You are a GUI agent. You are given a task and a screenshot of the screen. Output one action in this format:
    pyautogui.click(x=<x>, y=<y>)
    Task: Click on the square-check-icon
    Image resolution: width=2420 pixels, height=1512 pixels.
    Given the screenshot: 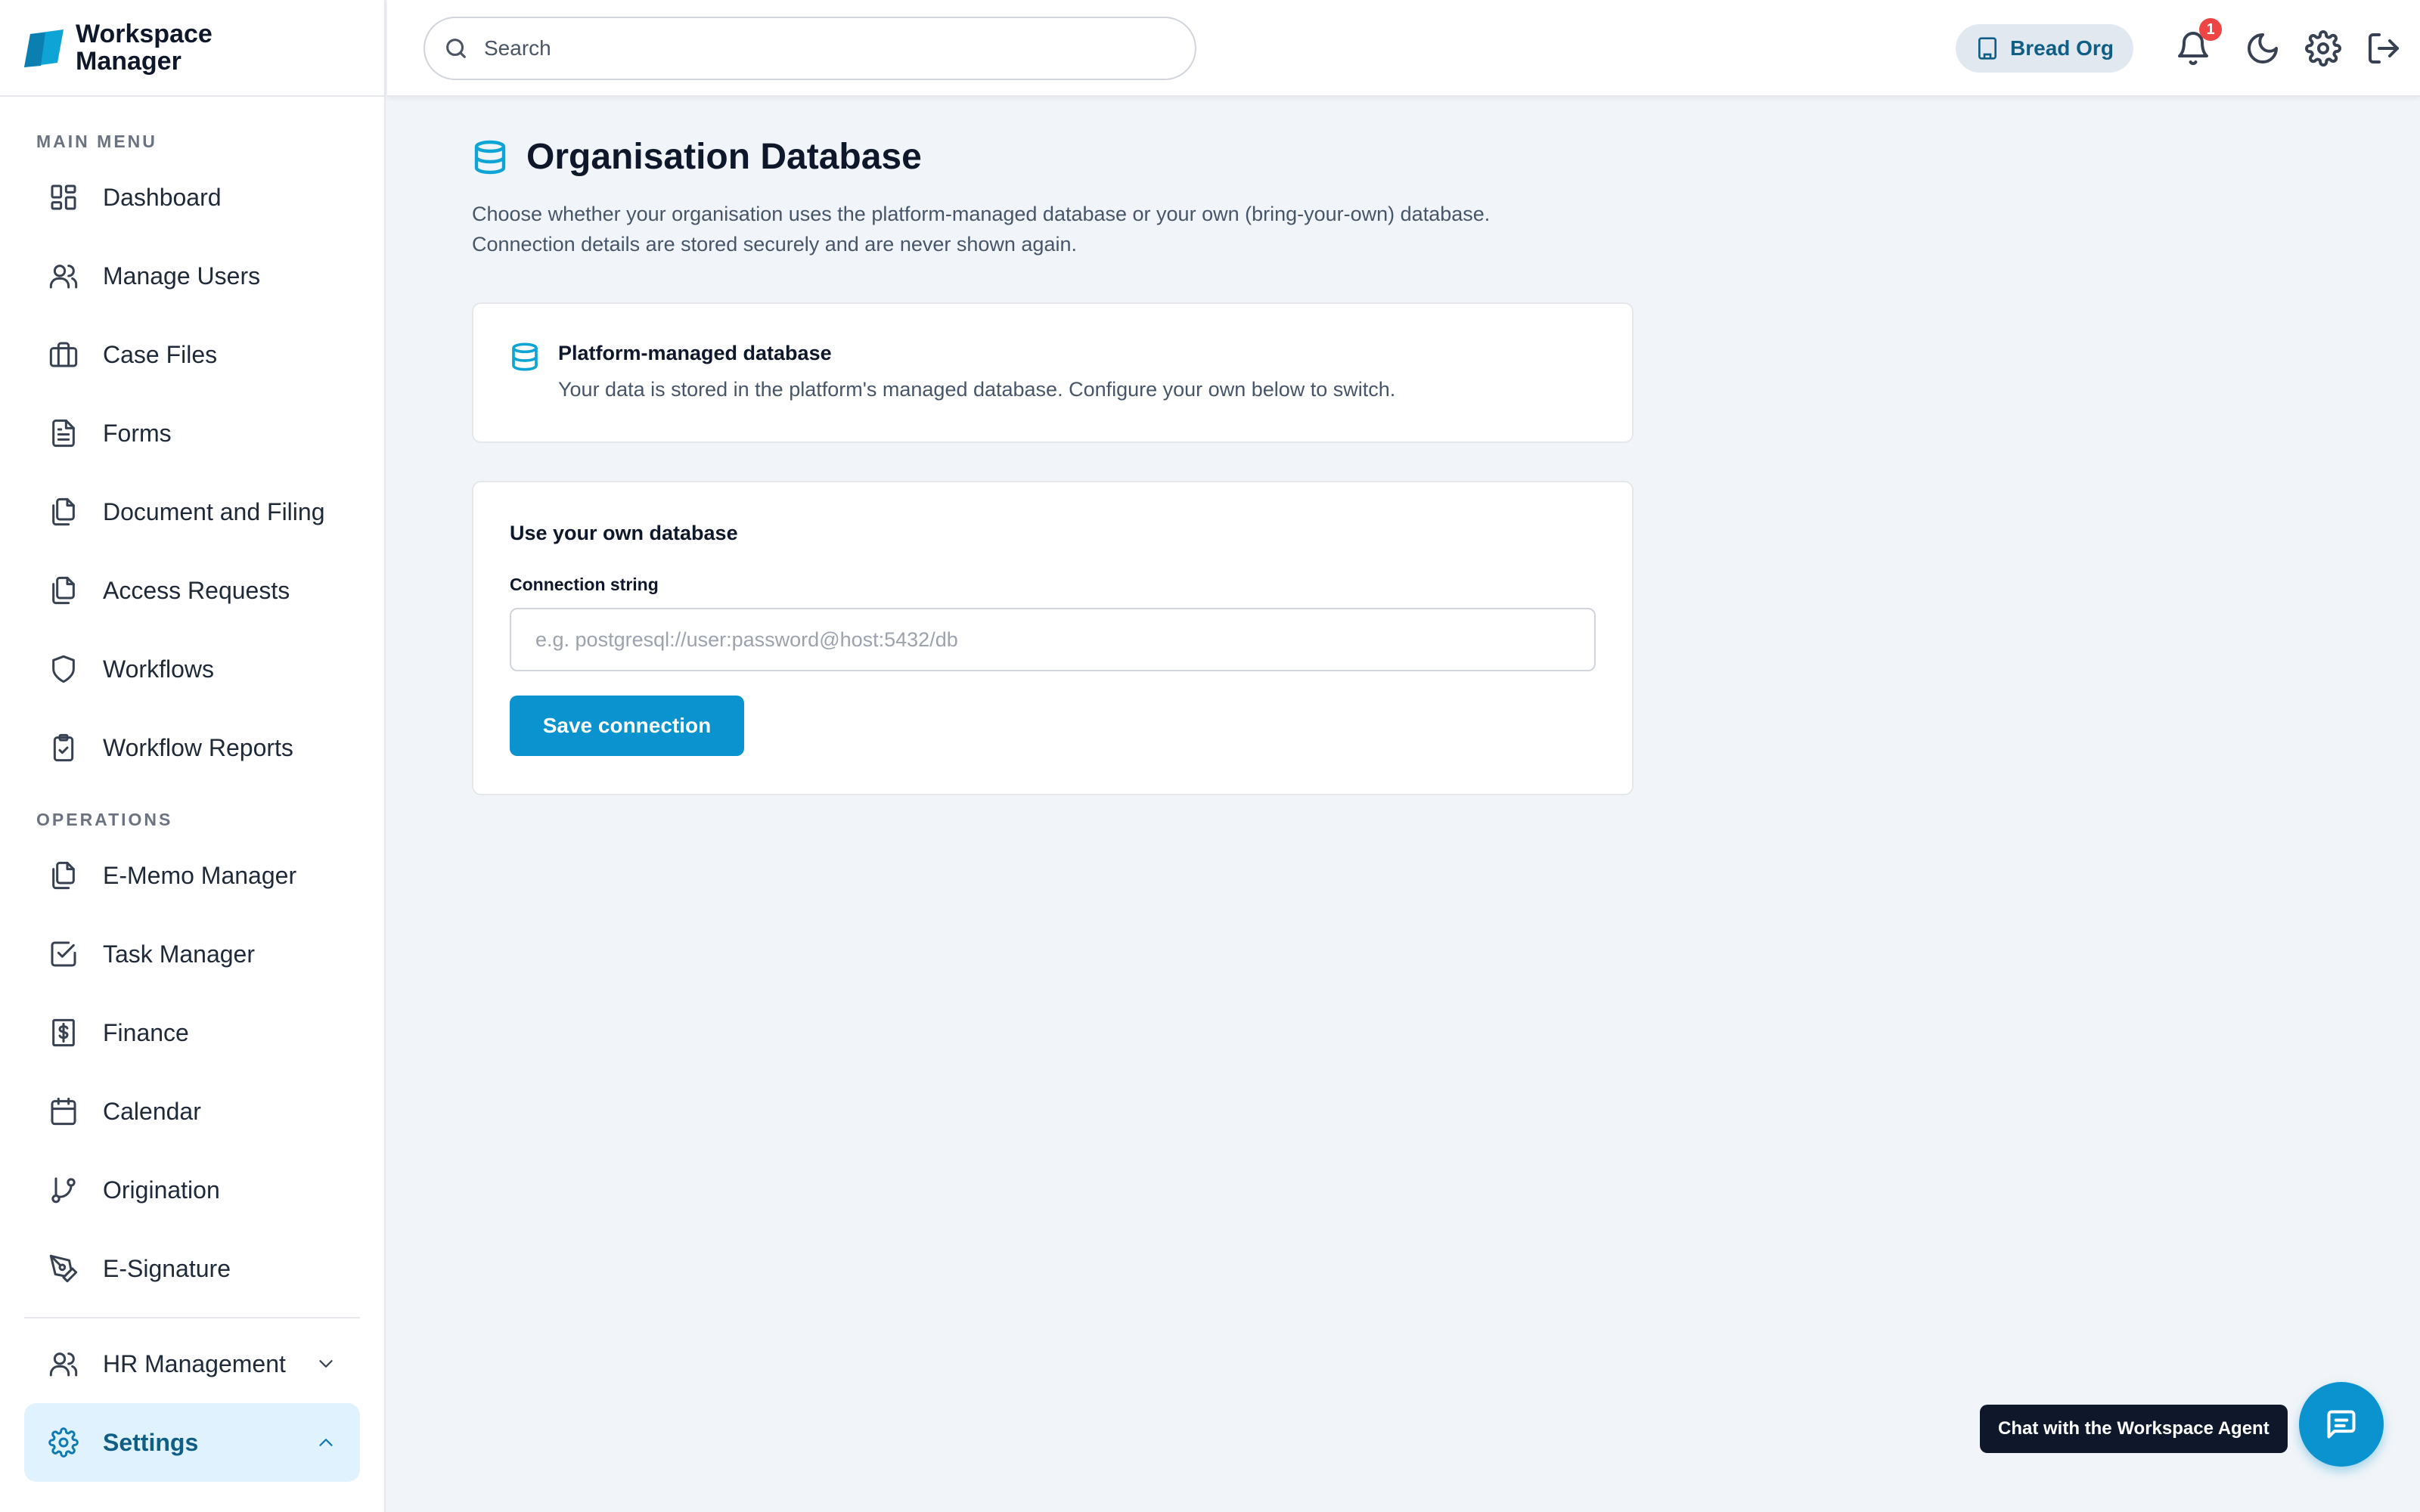 What is the action you would take?
    pyautogui.click(x=64, y=954)
    